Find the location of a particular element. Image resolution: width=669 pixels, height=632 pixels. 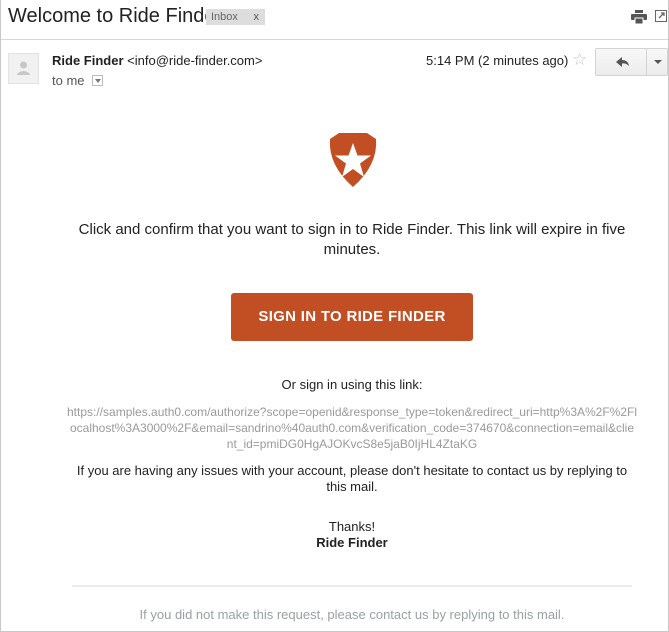

email-timestamp: 5:14 PM (2 minutes ago) is located at coordinates (497, 60).